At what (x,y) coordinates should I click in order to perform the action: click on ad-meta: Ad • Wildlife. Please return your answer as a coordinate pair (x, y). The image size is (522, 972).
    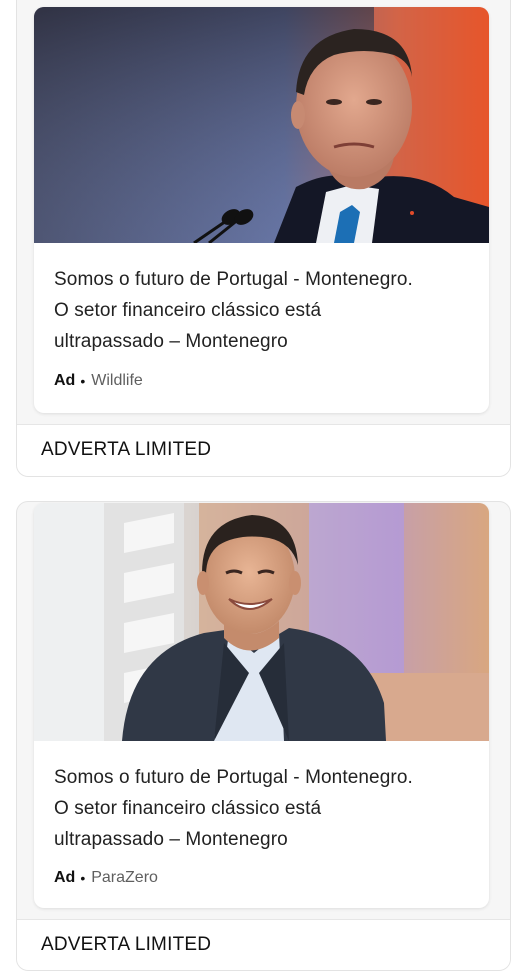
    Looking at the image, I should click on (98, 381).